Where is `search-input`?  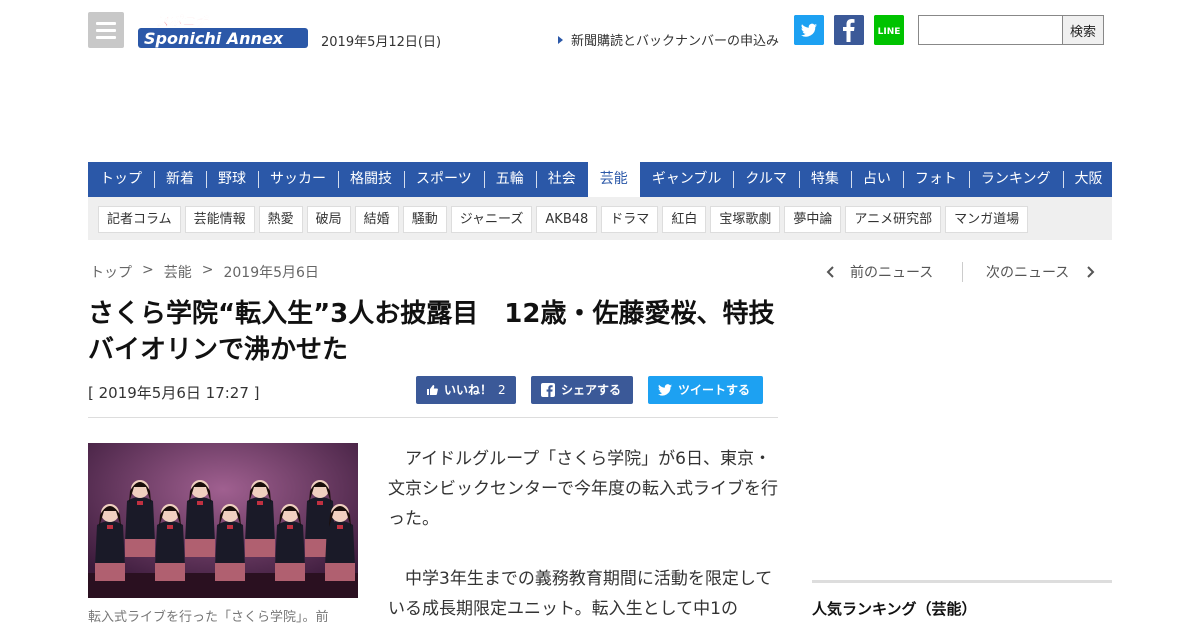
search-input is located at coordinates (990, 30).